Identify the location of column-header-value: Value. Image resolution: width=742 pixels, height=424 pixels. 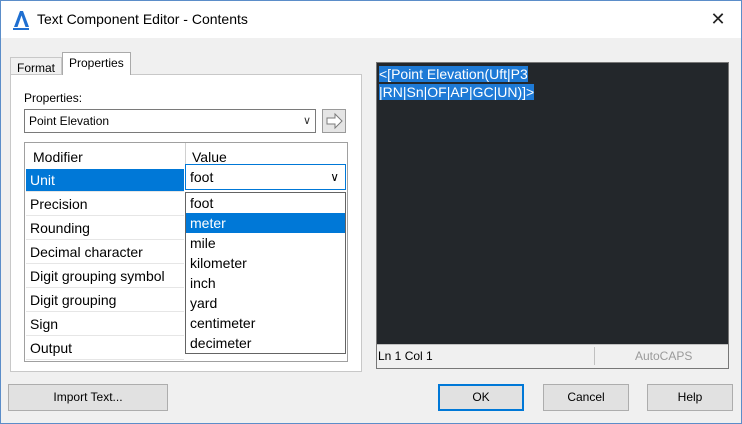
(209, 157).